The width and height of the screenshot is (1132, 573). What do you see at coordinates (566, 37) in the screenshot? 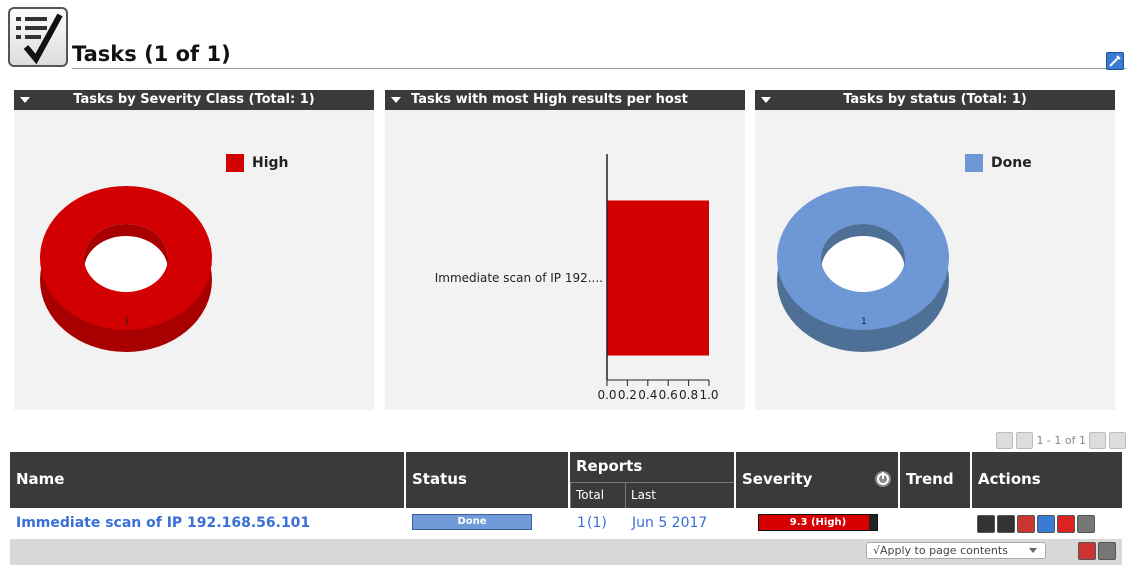
I see `page-header: Tasks (1 of 1)` at bounding box center [566, 37].